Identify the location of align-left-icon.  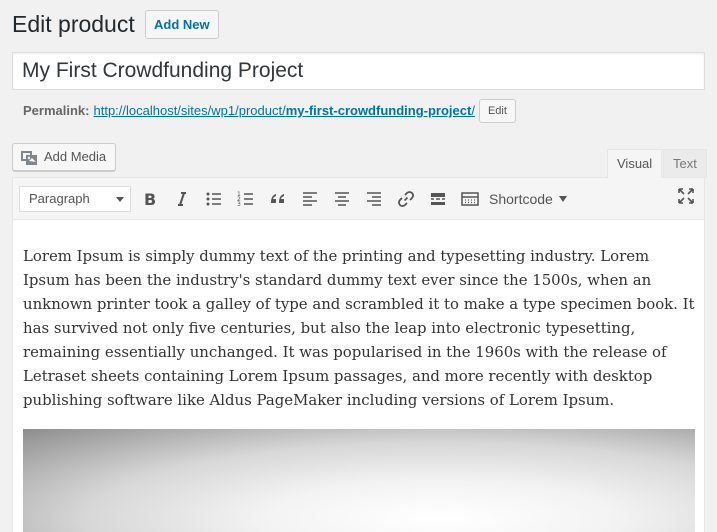
(310, 199).